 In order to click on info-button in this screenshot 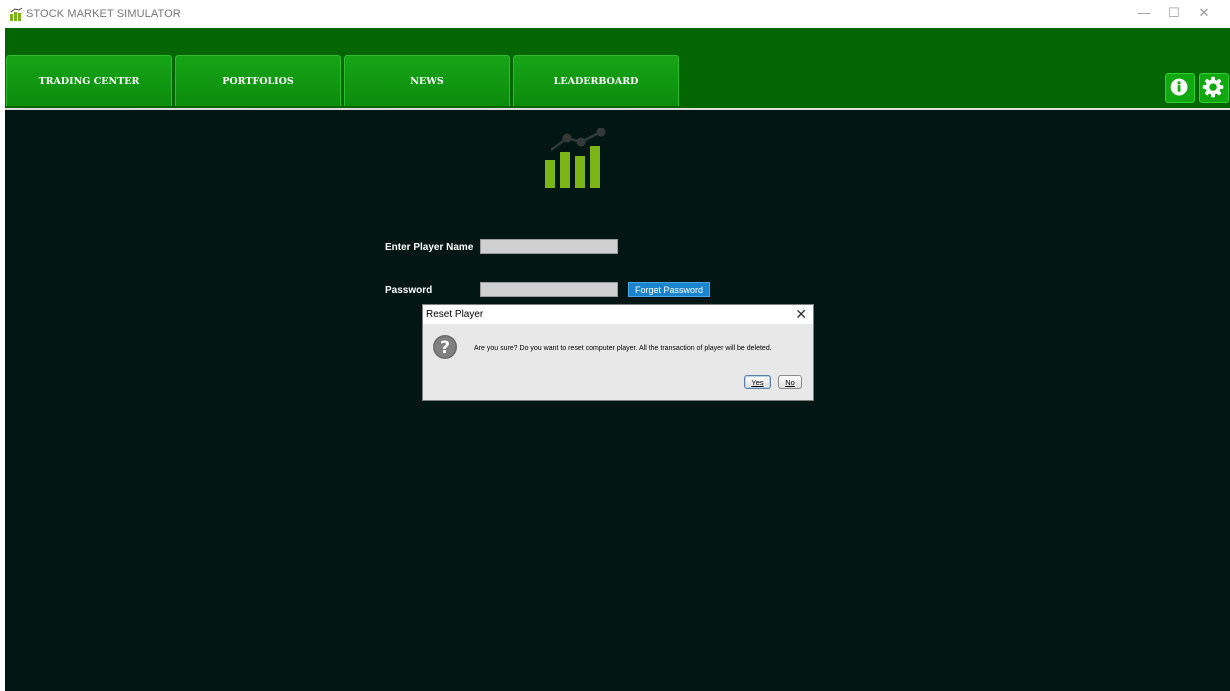, I will do `click(1180, 88)`.